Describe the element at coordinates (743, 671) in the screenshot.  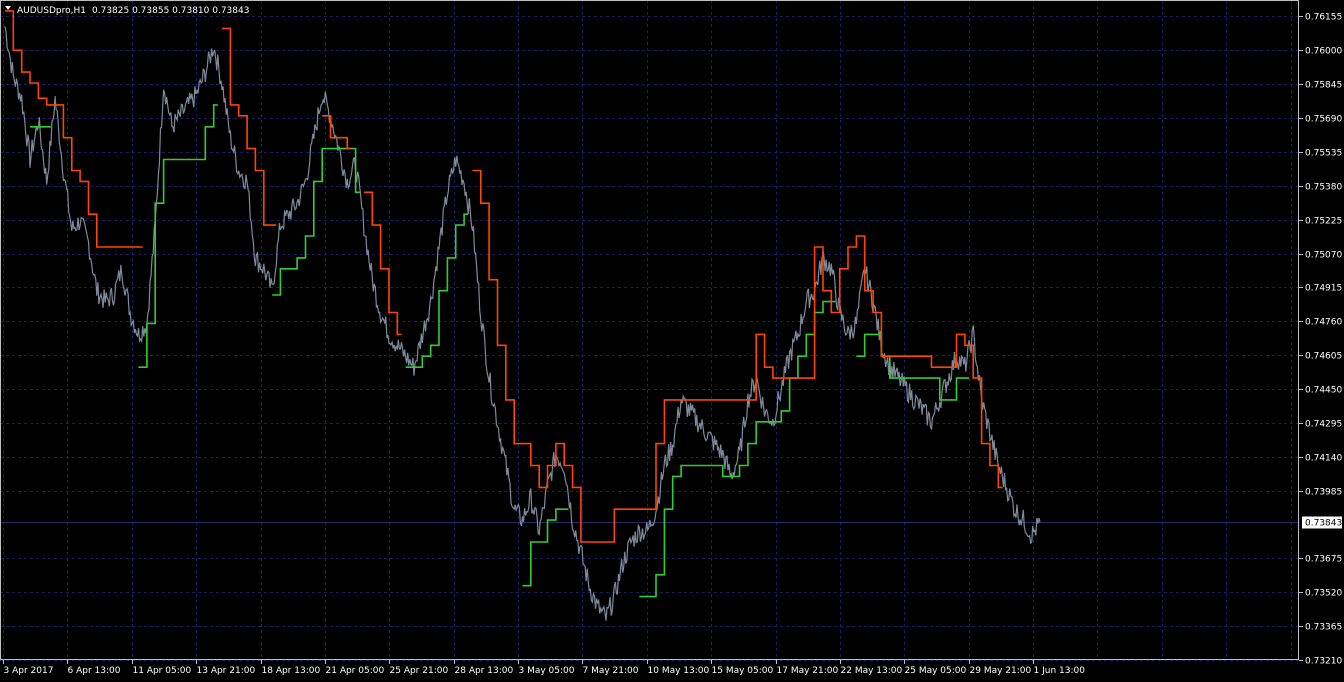
I see `x-tick-label: 15 May 05:00` at that location.